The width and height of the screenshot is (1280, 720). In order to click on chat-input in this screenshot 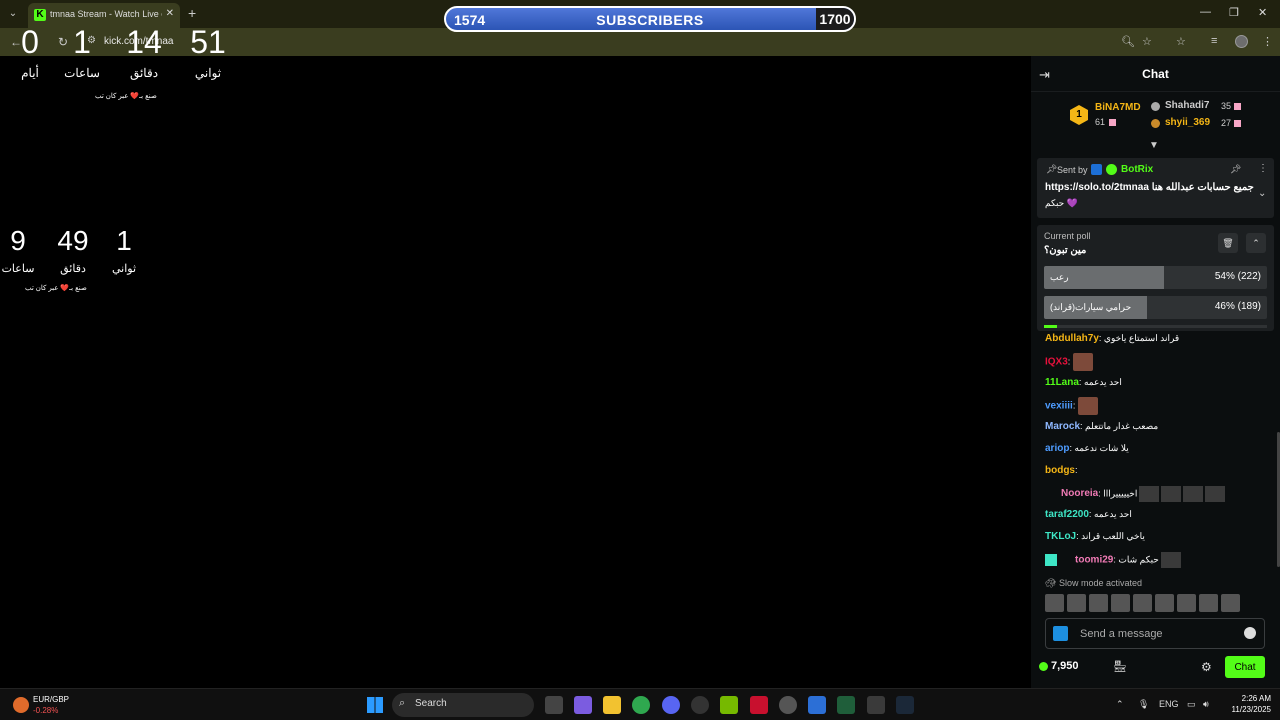, I will do `click(1155, 634)`.